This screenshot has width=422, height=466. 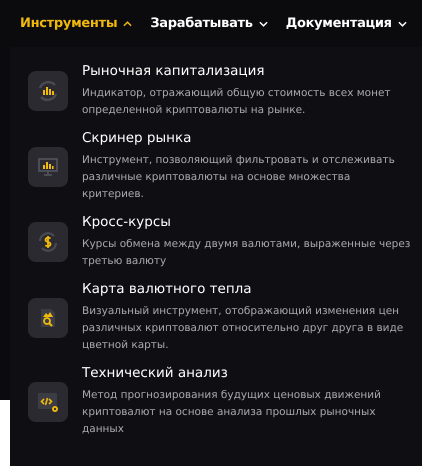 I want to click on nav-link: Документация, so click(x=346, y=23).